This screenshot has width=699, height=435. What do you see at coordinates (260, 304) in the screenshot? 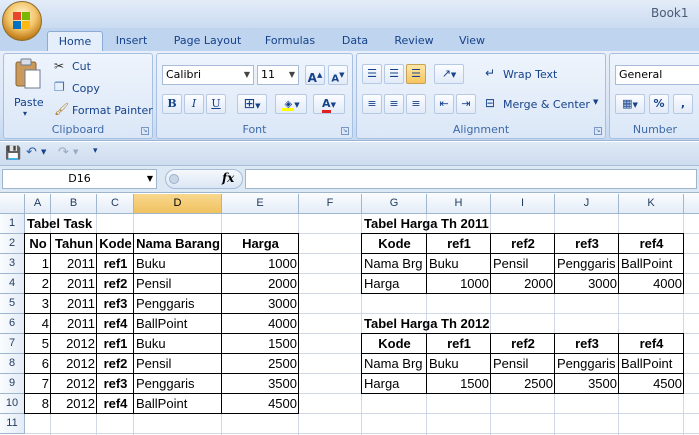
I see `task-price-cell: 3000` at bounding box center [260, 304].